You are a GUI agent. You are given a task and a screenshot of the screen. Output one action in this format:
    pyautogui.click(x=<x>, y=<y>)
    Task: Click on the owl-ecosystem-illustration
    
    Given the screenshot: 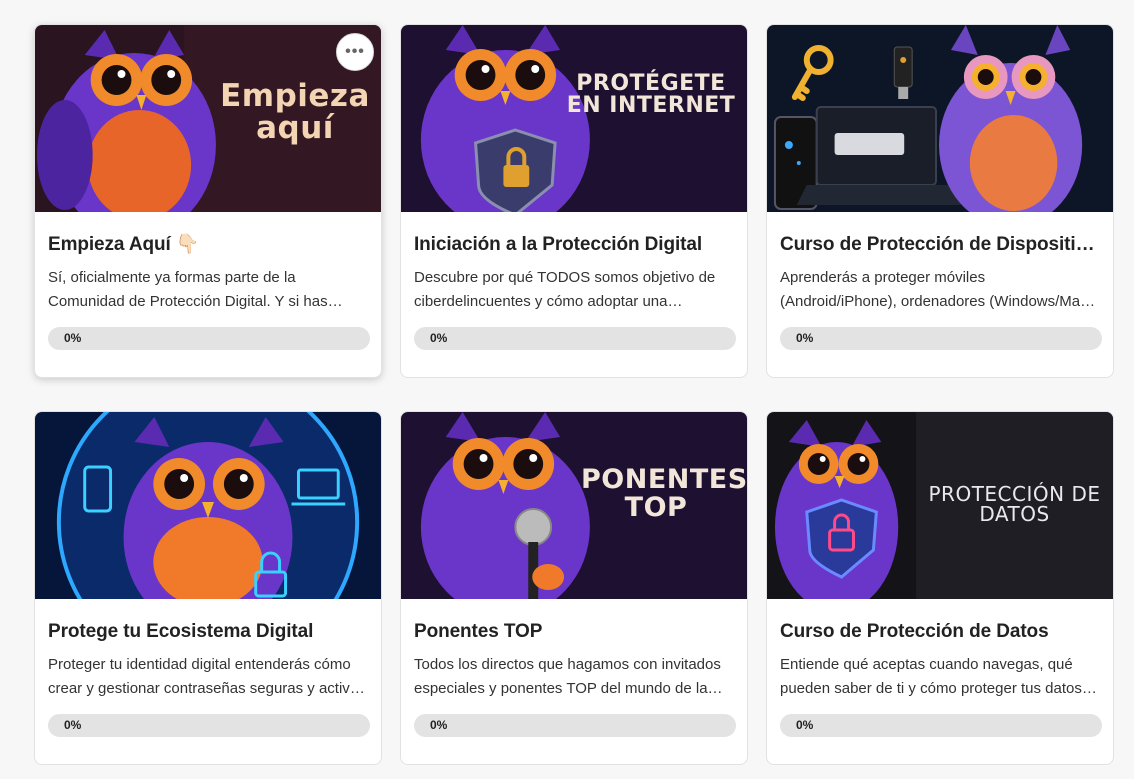 What is the action you would take?
    pyautogui.click(x=208, y=505)
    